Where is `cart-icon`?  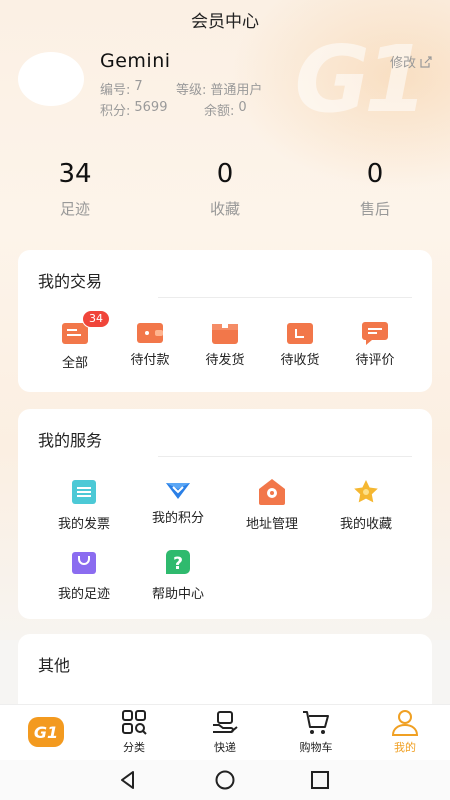 cart-icon is located at coordinates (316, 722).